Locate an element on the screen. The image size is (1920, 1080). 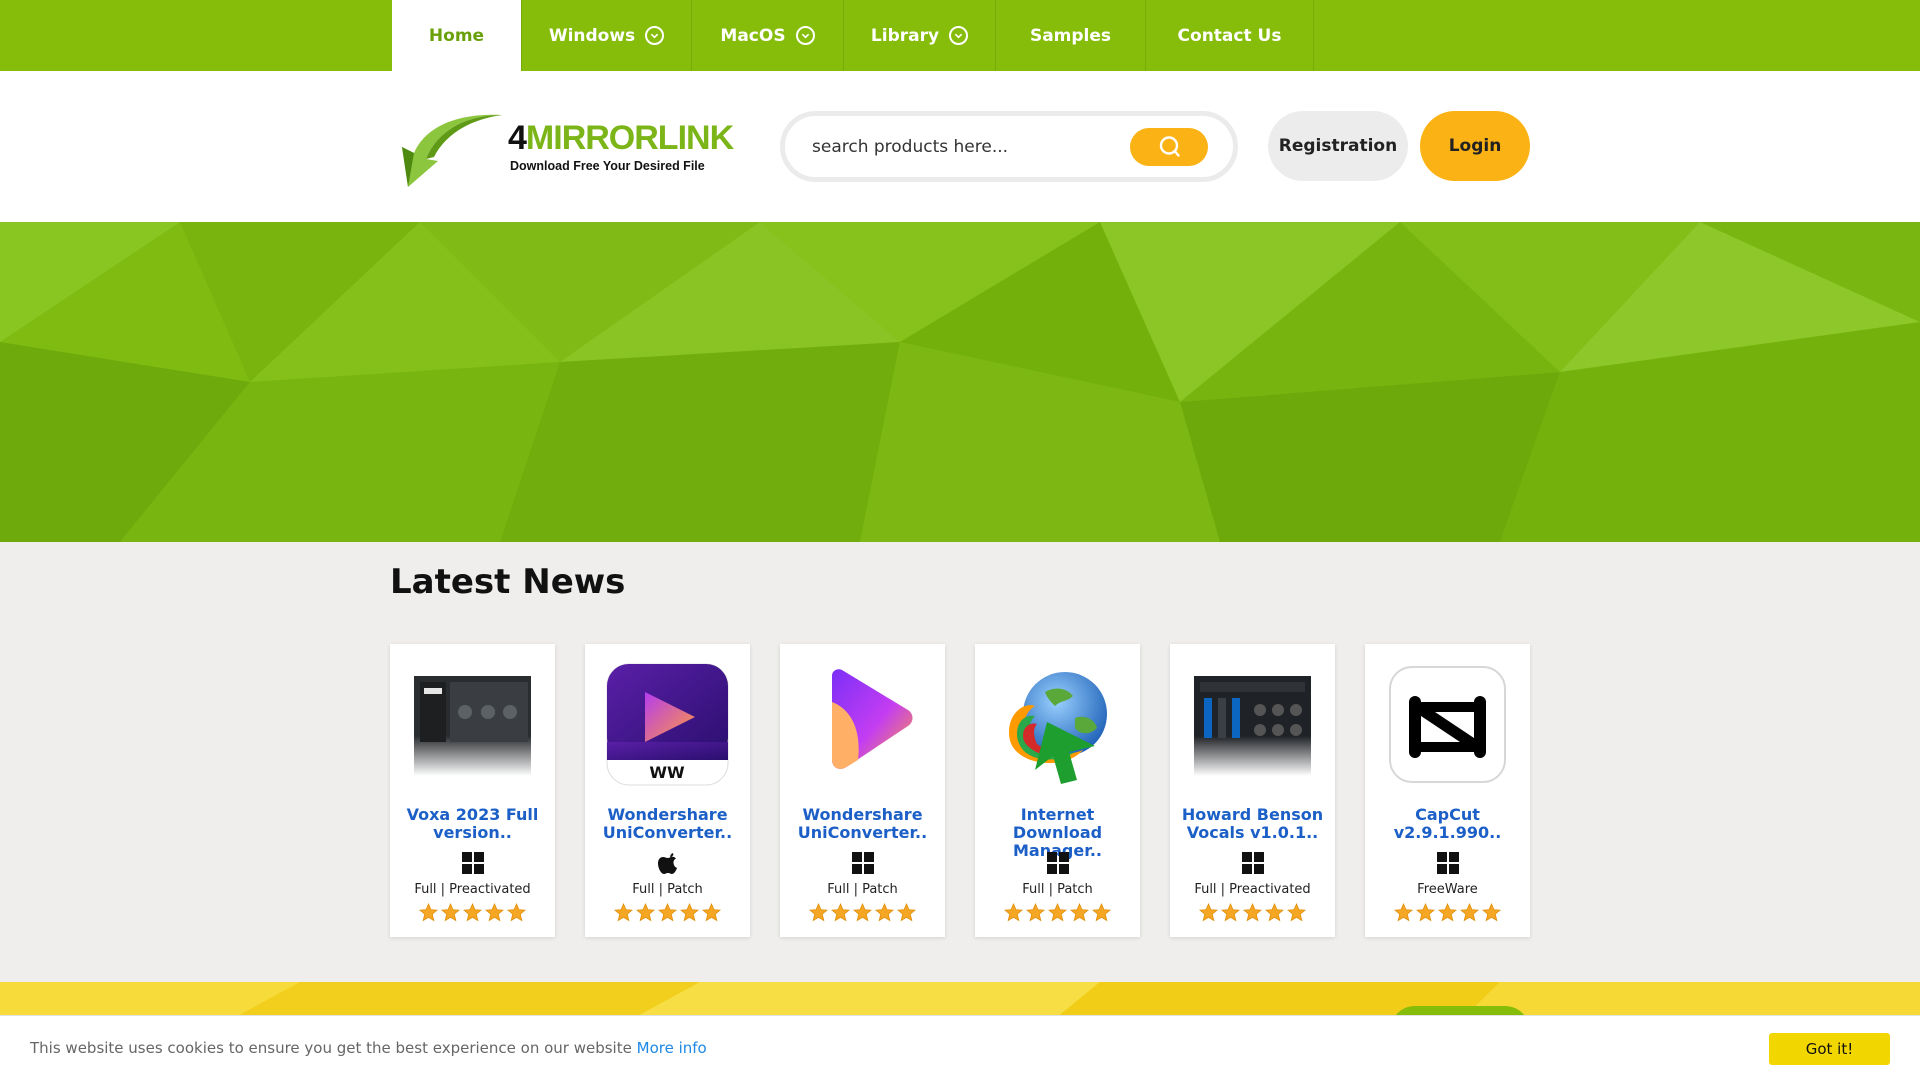
nav-item-label: Contact Us is located at coordinates (1229, 35).